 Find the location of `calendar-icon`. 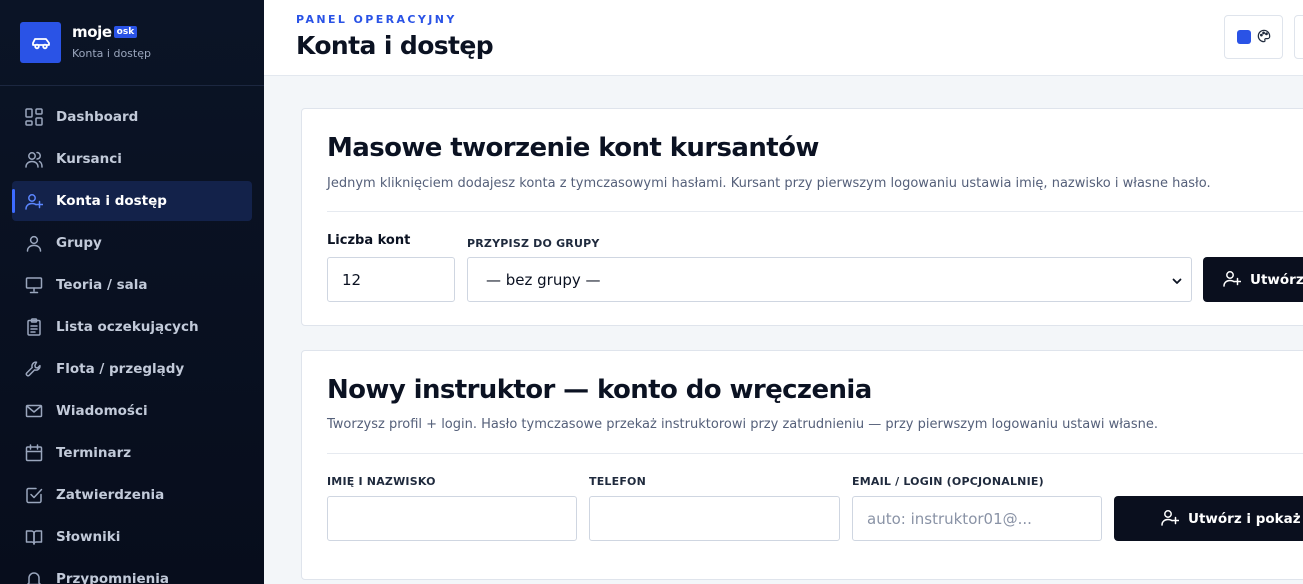

calendar-icon is located at coordinates (34, 453).